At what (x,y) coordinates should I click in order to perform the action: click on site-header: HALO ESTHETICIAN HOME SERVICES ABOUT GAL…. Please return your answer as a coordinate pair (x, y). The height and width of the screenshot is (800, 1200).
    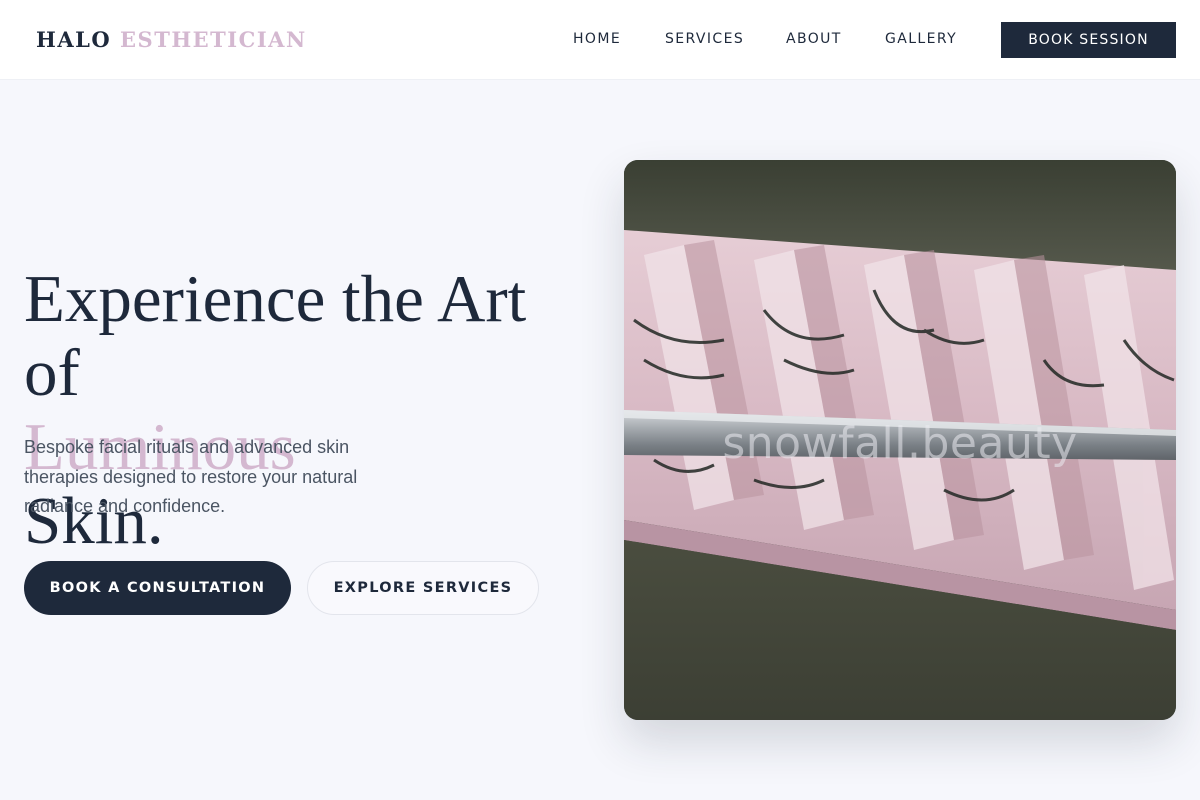
    Looking at the image, I should click on (600, 40).